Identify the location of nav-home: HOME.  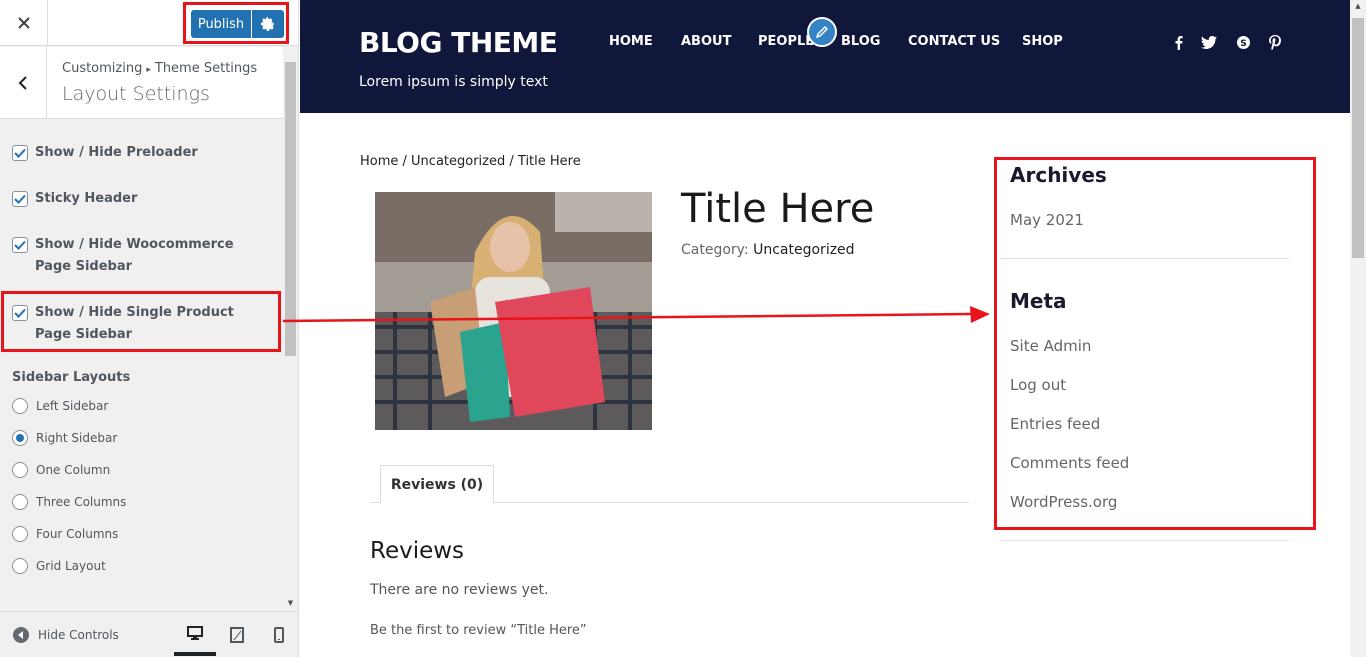
(631, 41).